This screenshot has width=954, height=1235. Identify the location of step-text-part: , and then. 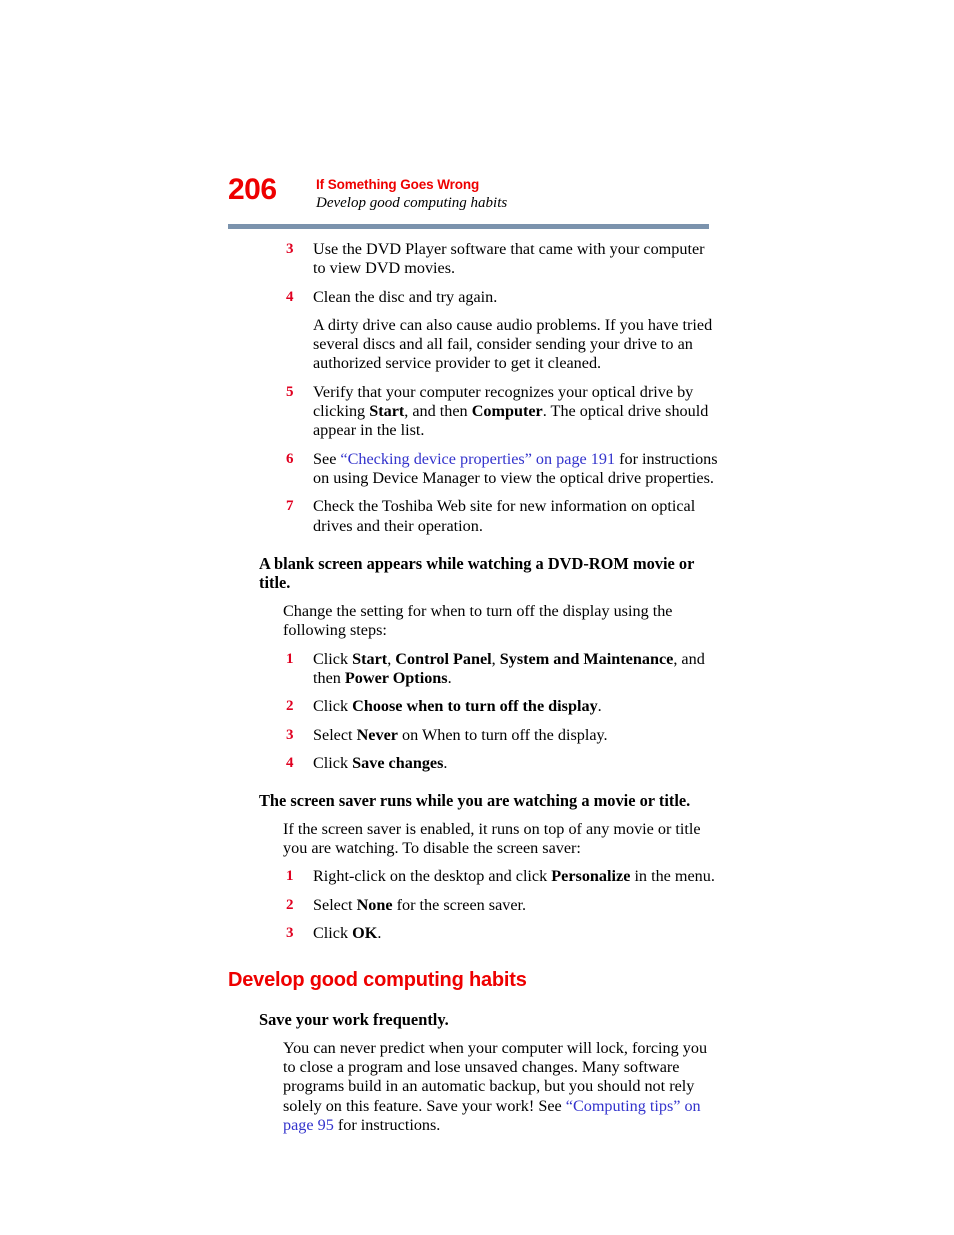
(438, 411).